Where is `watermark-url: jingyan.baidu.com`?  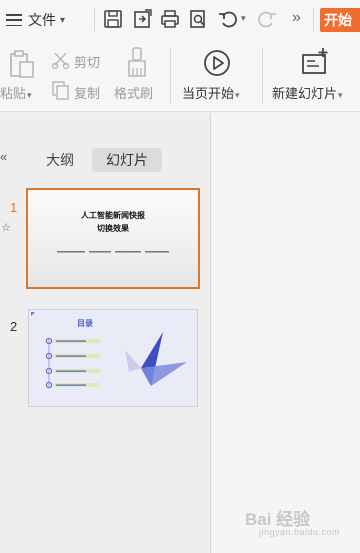
watermark-url: jingyan.baidu.com is located at coordinates (300, 532).